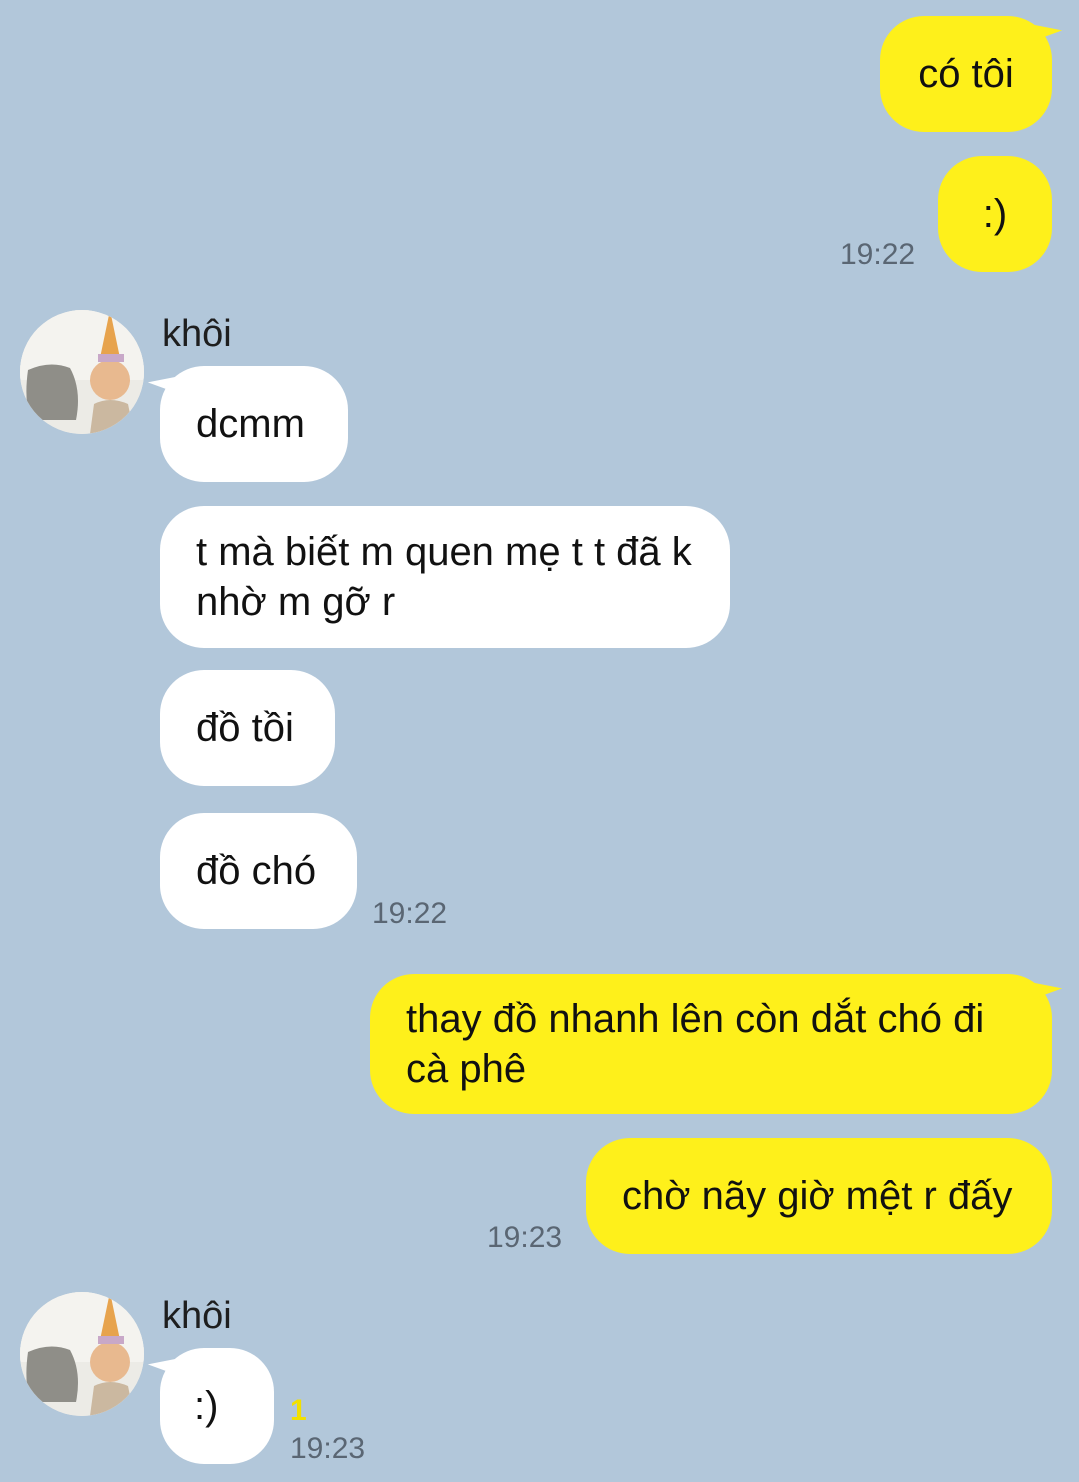 The width and height of the screenshot is (1079, 1482). I want to click on message-text: có tôi, so click(966, 74).